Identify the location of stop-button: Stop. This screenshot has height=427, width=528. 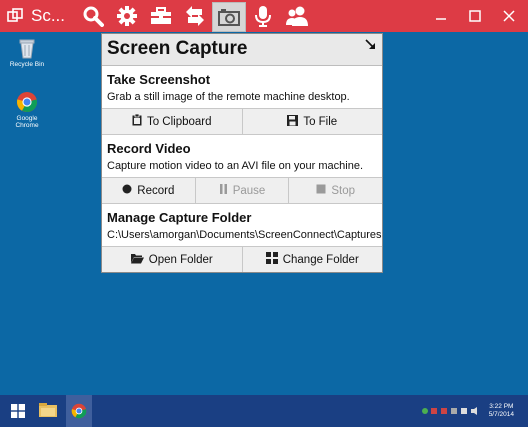
(335, 190).